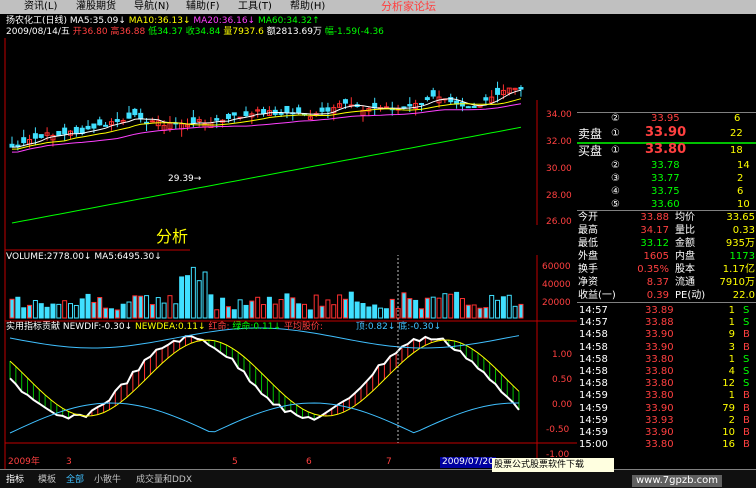 This screenshot has width=756, height=488. What do you see at coordinates (203, 7) in the screenshot?
I see `menu-item-assist: 辅助(F)` at bounding box center [203, 7].